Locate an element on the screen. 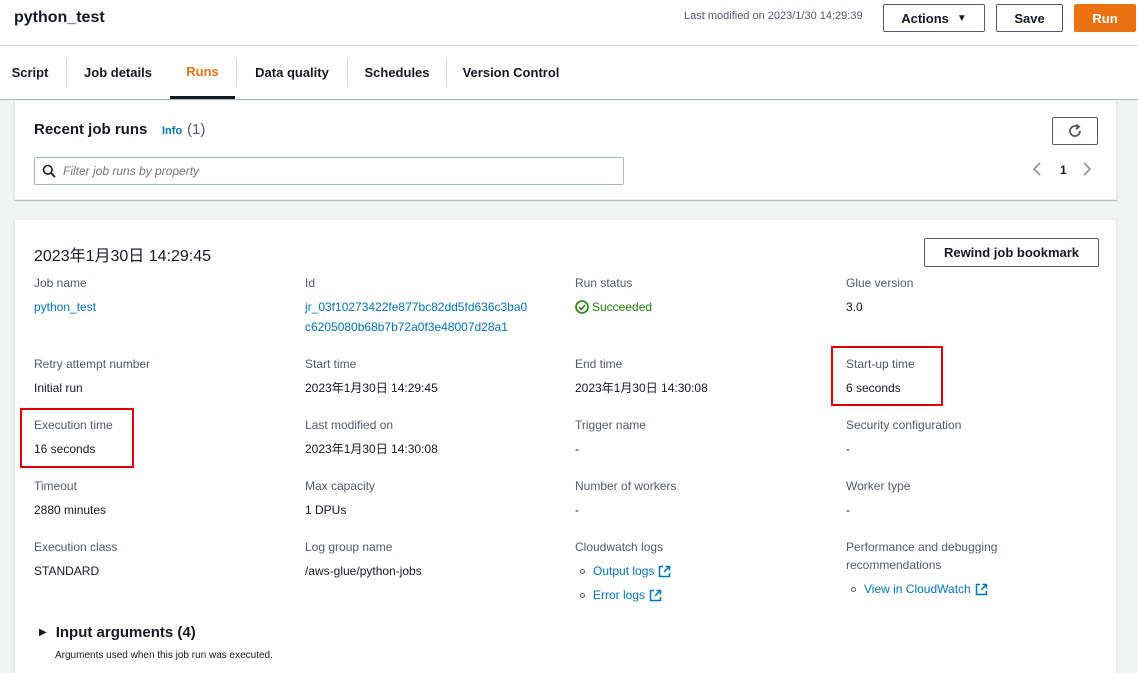 This screenshot has height=673, width=1138. performance-label-line-2: recommendations is located at coordinates (894, 565).